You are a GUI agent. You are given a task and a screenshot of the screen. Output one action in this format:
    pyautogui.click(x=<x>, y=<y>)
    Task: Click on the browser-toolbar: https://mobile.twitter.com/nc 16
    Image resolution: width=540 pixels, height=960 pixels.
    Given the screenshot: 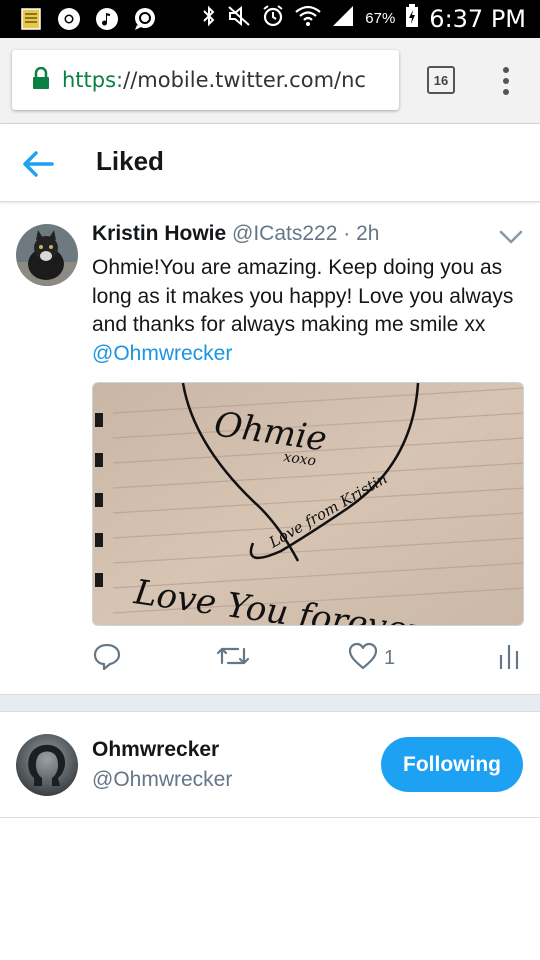 What is the action you would take?
    pyautogui.click(x=270, y=81)
    